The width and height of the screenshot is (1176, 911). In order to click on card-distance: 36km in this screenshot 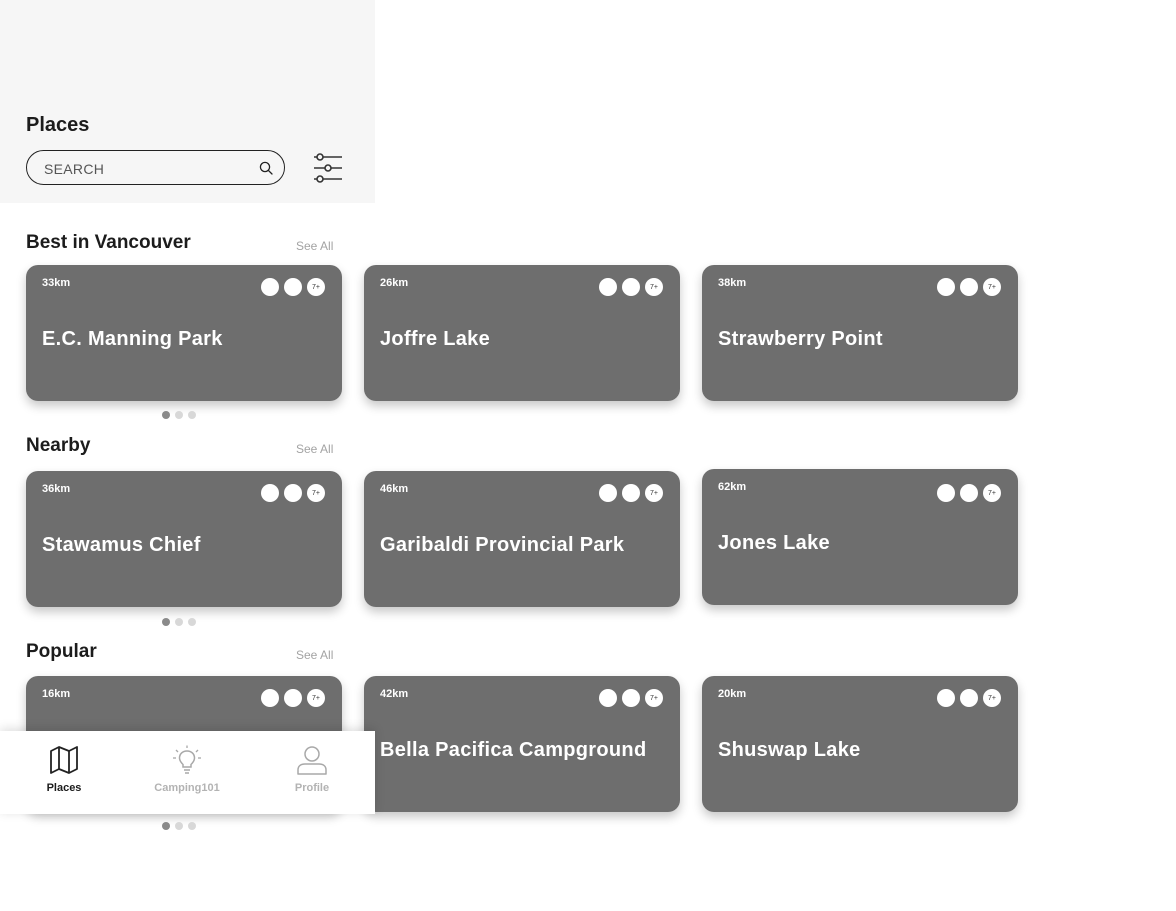, I will do `click(56, 489)`.